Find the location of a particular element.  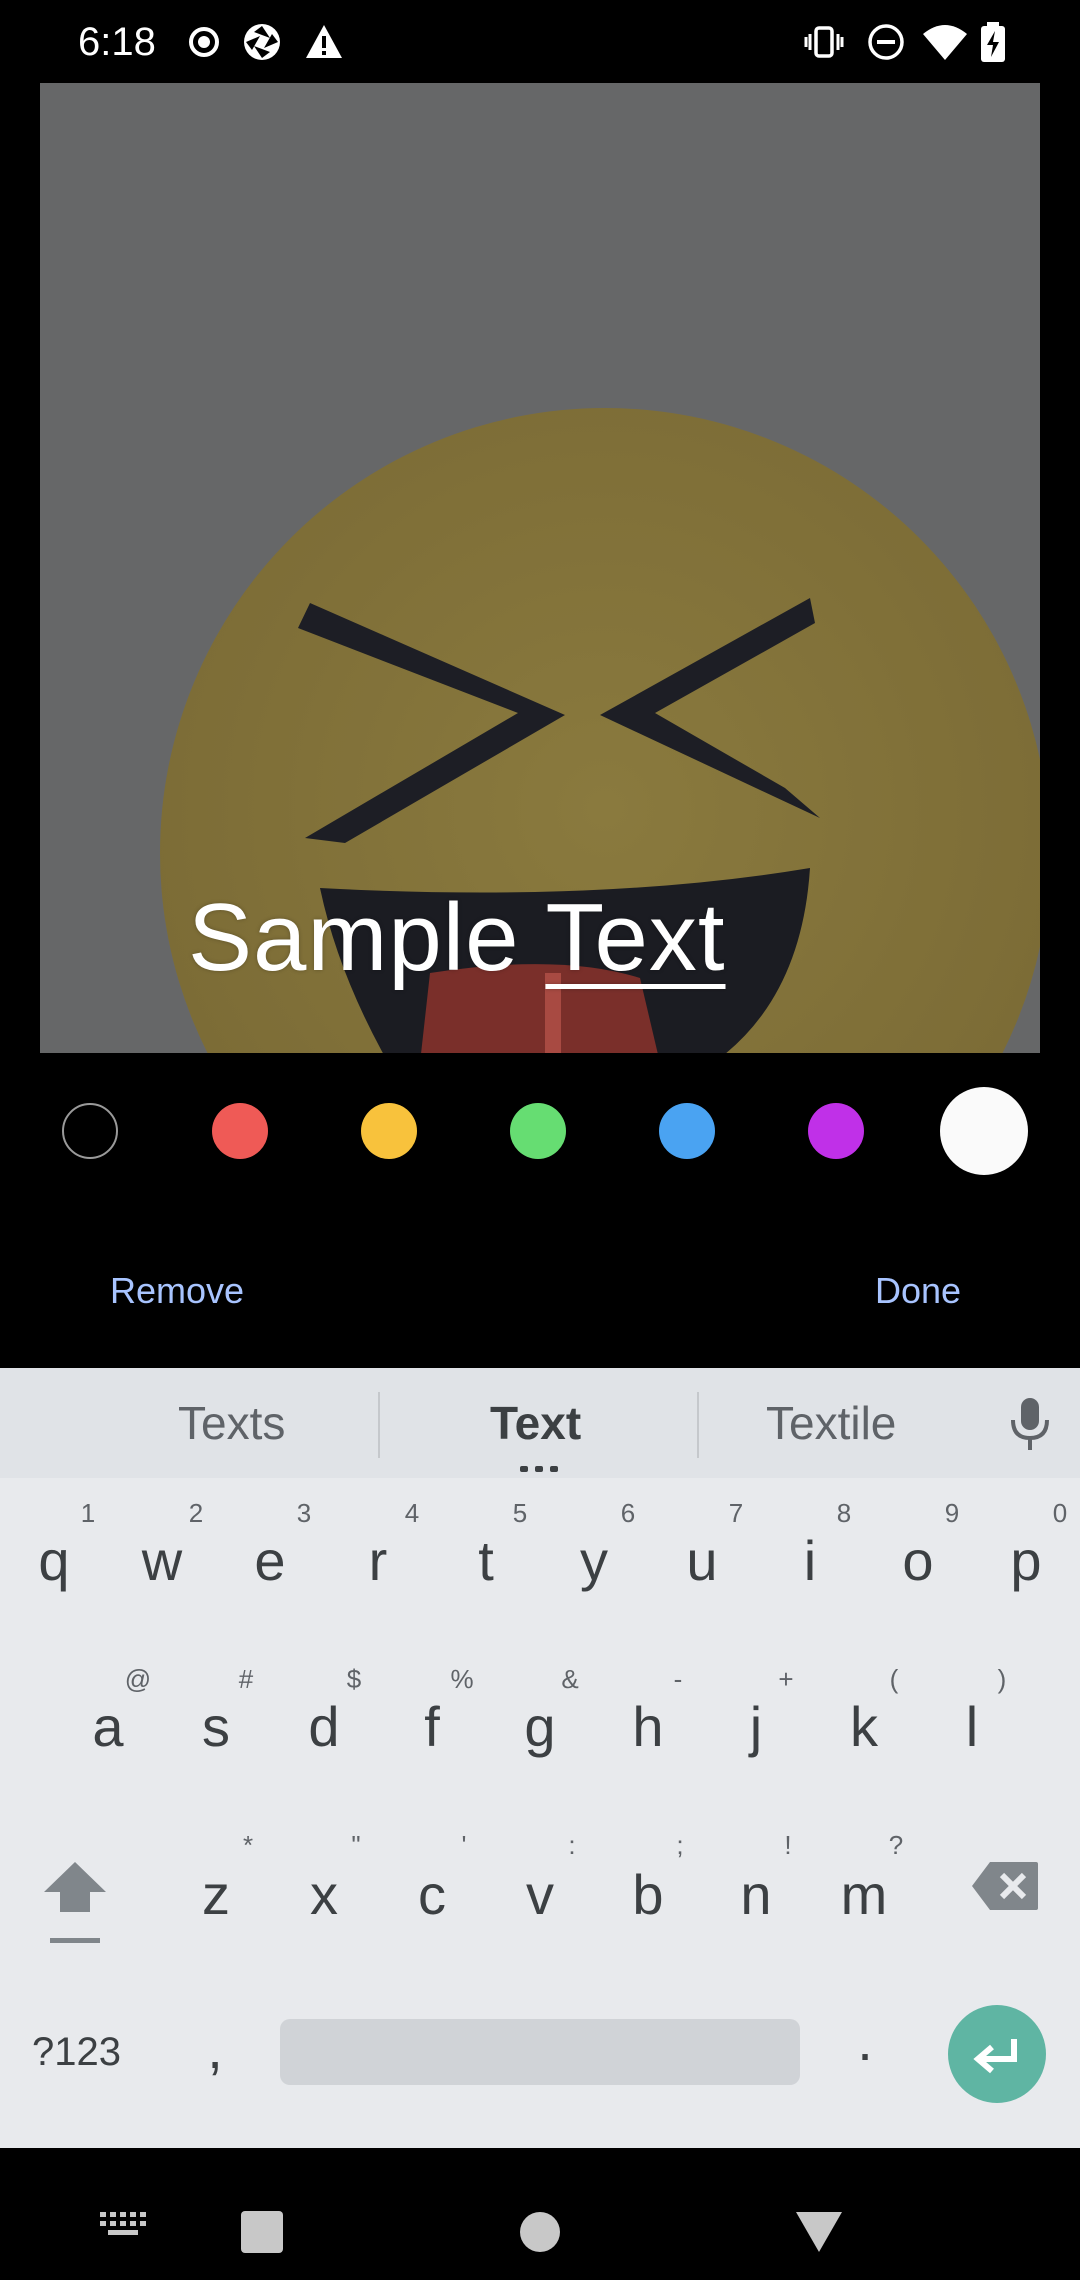

wifi-icon is located at coordinates (945, 42).